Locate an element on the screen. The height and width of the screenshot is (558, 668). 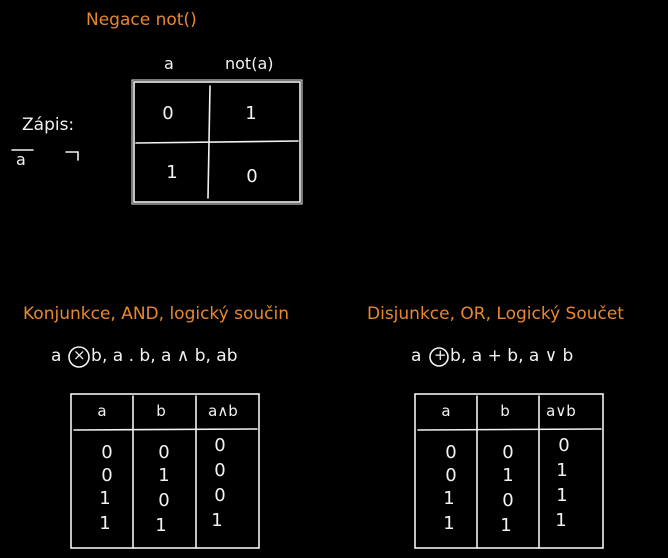
conjunction-operator: × is located at coordinates (79, 355).